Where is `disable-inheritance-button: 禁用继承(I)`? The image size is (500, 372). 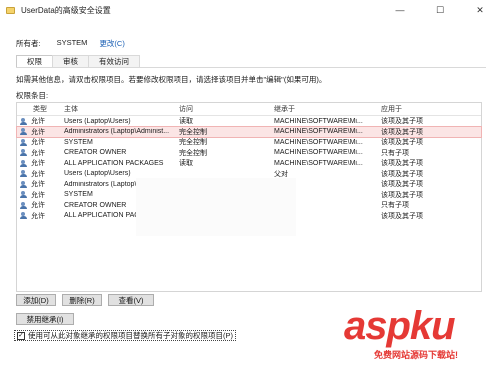
disable-inheritance-button: 禁用继承(I) is located at coordinates (45, 319).